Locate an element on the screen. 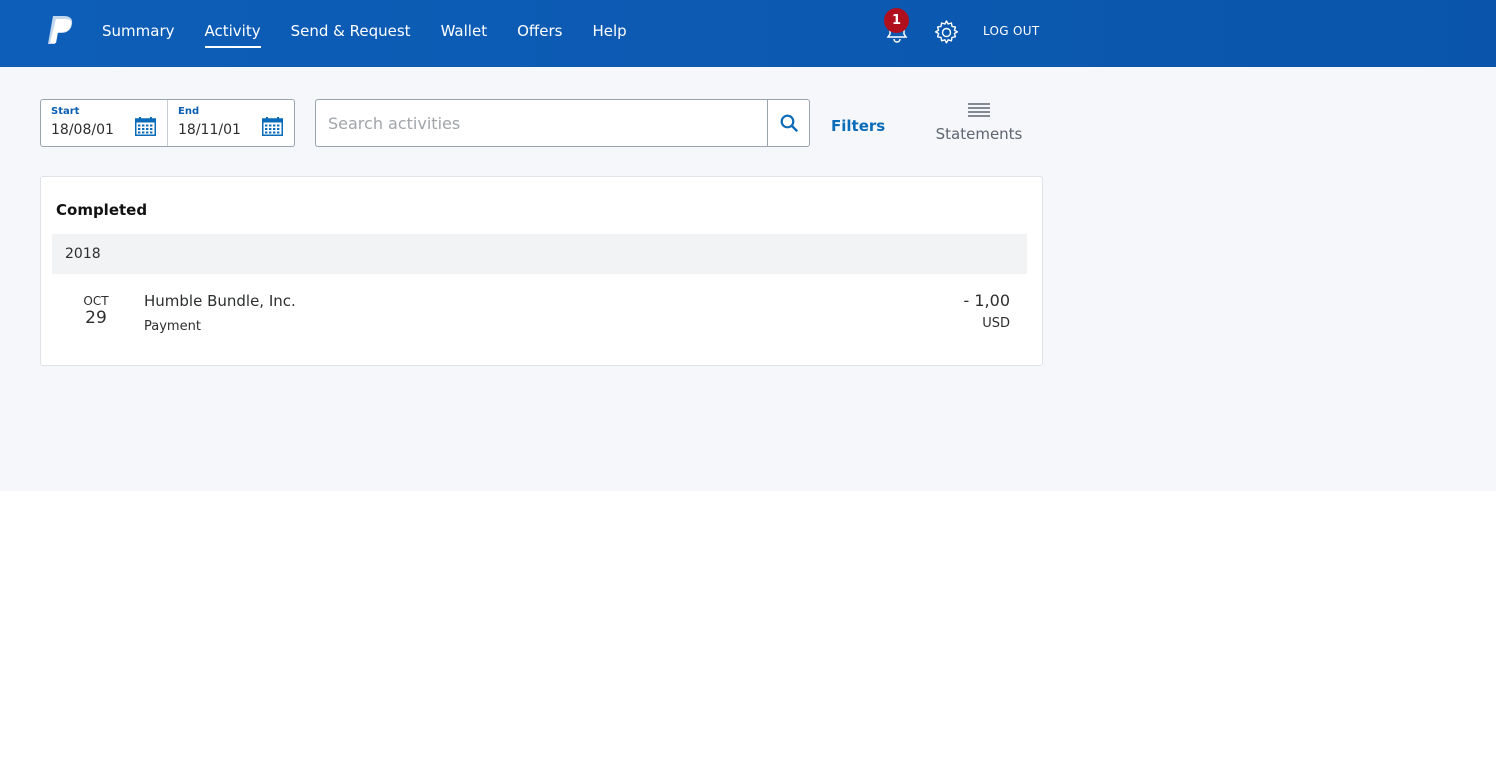  nav-summary: Summary is located at coordinates (138, 33).